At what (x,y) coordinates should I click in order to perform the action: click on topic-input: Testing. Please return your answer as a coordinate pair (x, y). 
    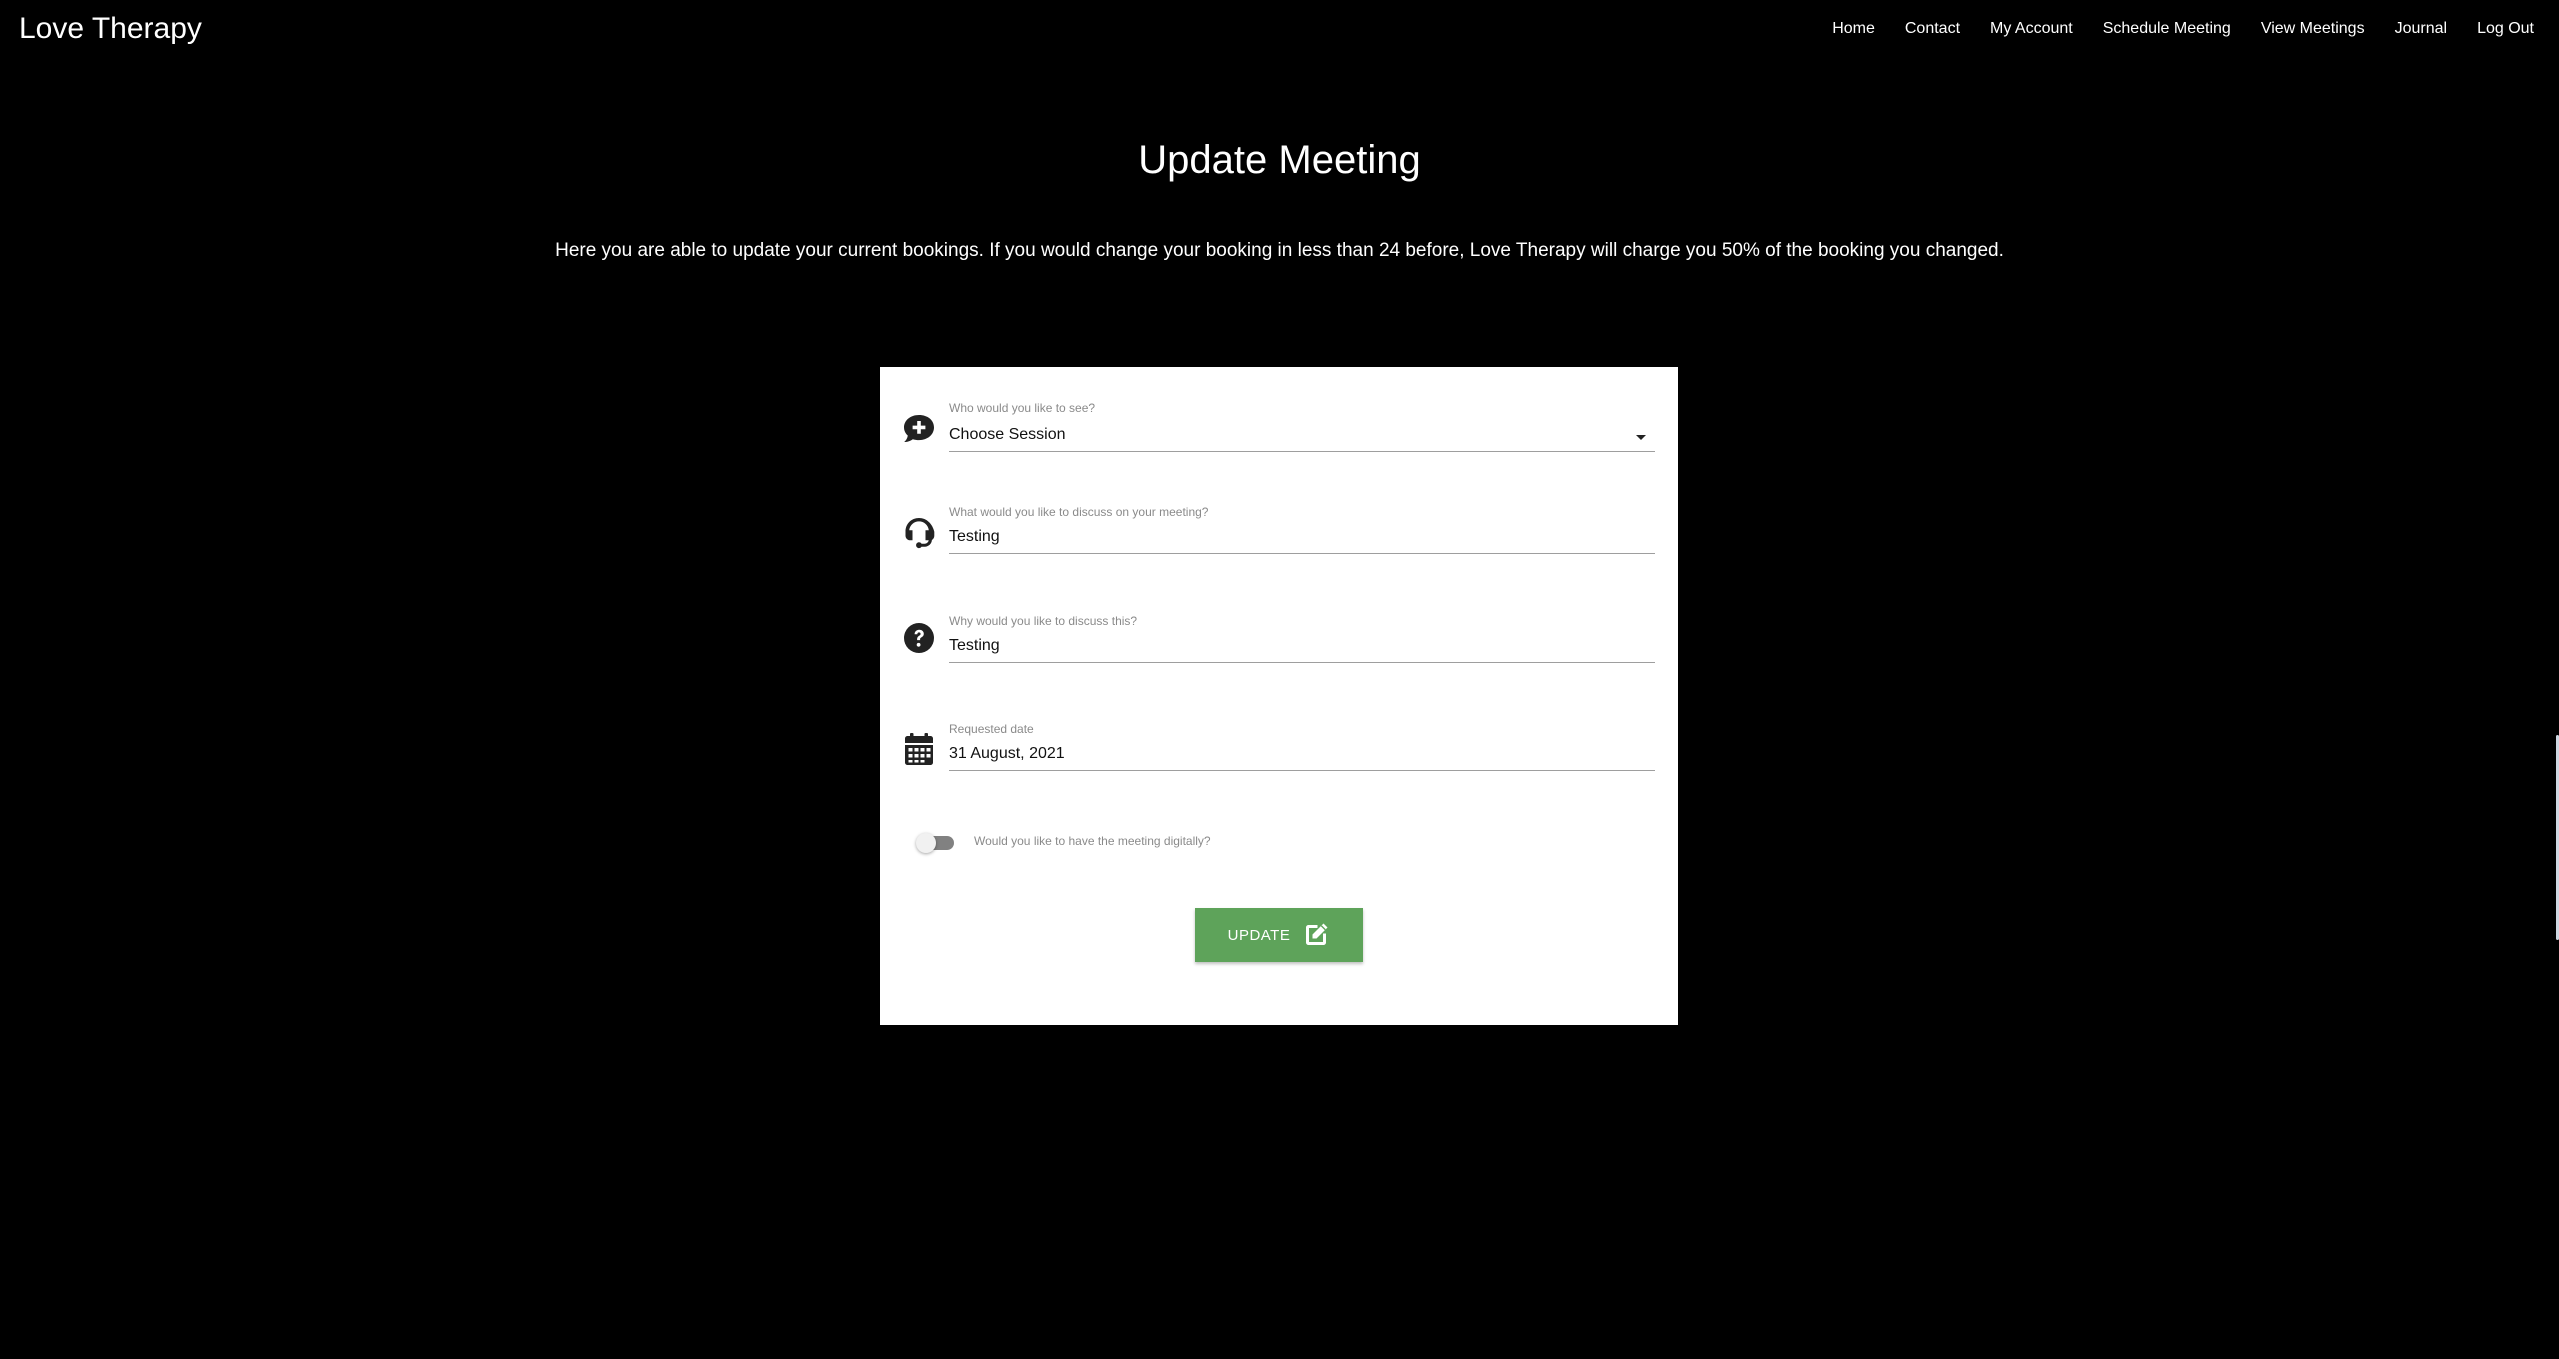
    Looking at the image, I should click on (974, 537).